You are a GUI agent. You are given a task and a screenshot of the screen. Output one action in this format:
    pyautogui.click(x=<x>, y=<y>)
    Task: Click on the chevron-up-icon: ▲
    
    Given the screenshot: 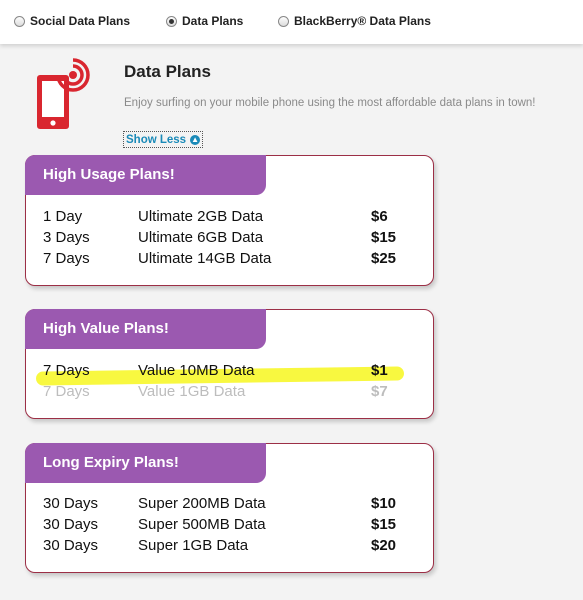 What is the action you would take?
    pyautogui.click(x=195, y=139)
    